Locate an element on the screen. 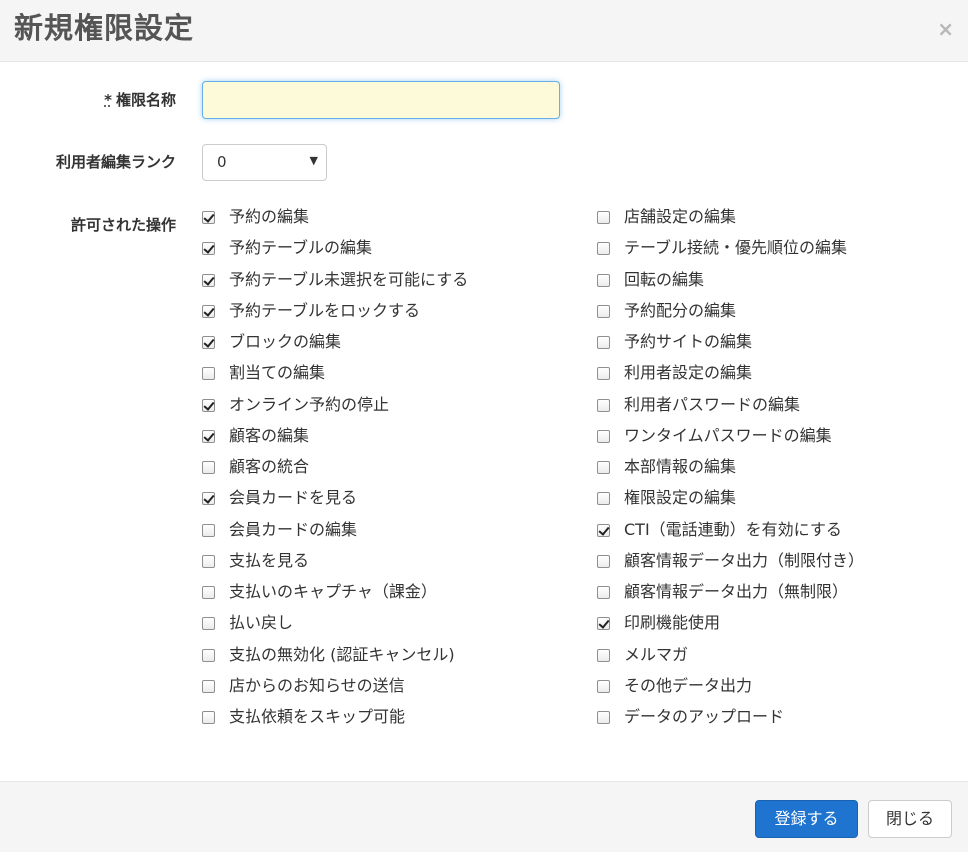 The image size is (968, 852). permission-label: 印刷機能使用 is located at coordinates (672, 622).